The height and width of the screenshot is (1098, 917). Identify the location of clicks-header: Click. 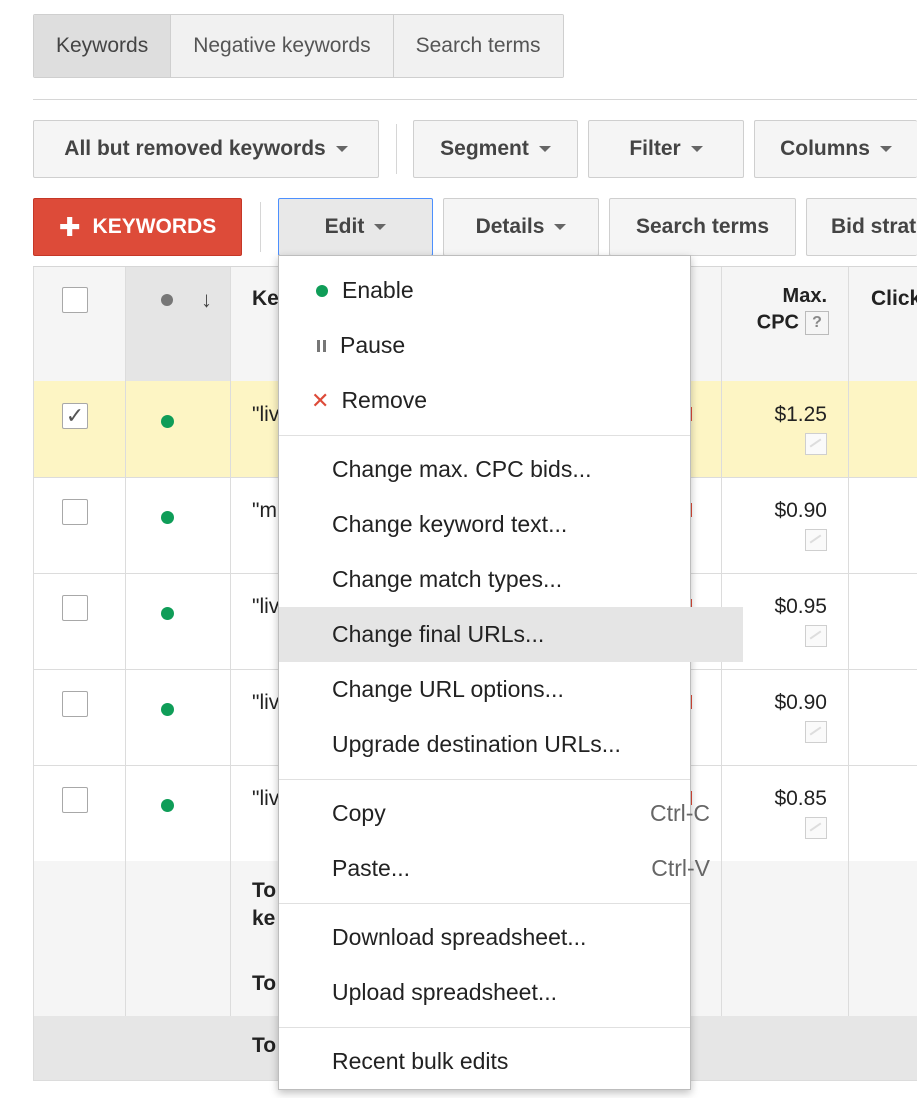
(894, 299).